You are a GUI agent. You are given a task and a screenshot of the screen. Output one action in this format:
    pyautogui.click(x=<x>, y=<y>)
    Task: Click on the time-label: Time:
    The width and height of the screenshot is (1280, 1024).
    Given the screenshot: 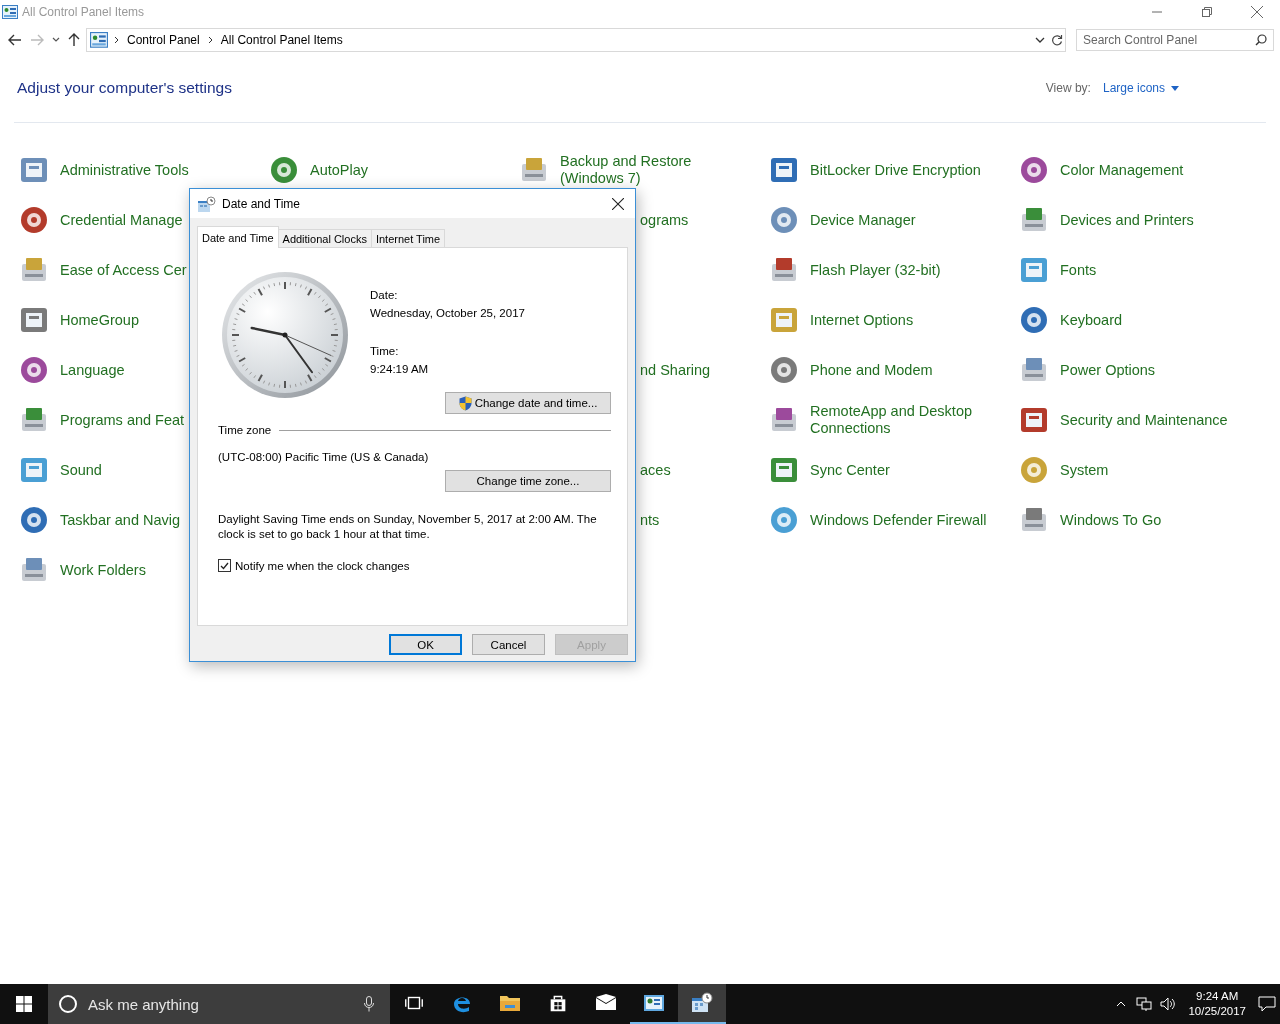 What is the action you would take?
    pyautogui.click(x=385, y=351)
    